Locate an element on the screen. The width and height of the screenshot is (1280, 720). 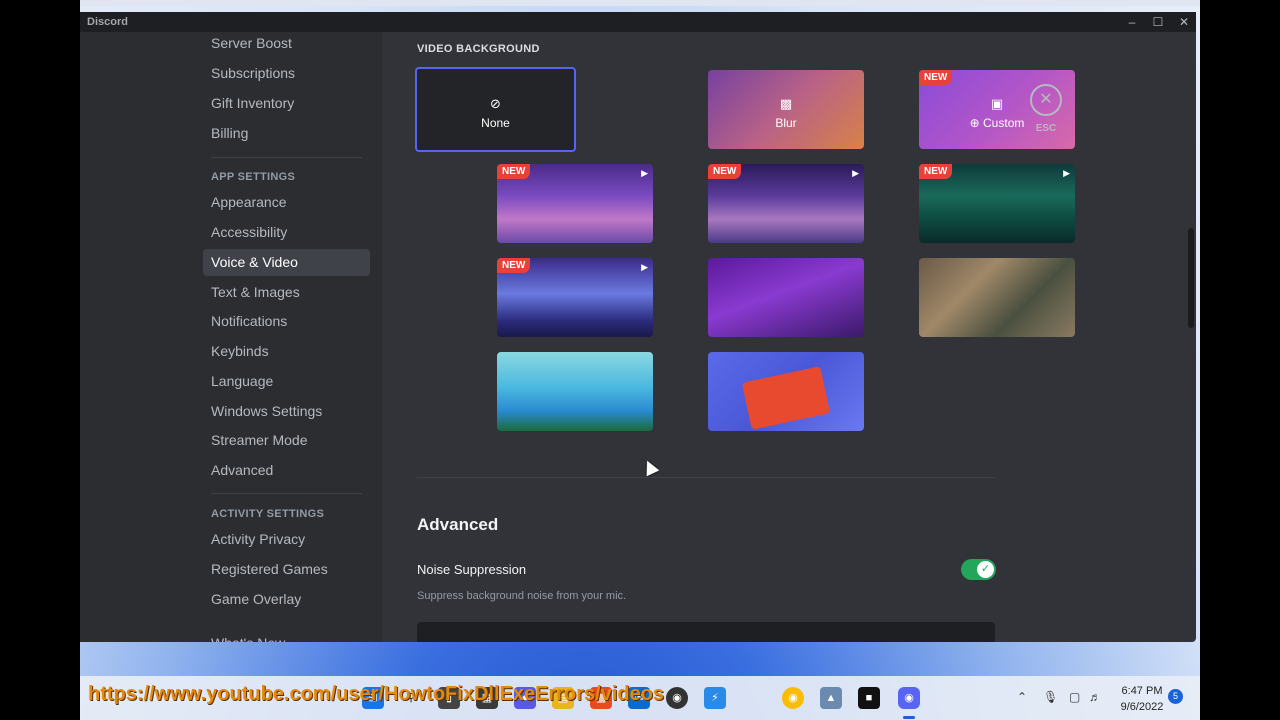
background-none-label: None is located at coordinates (495, 123).